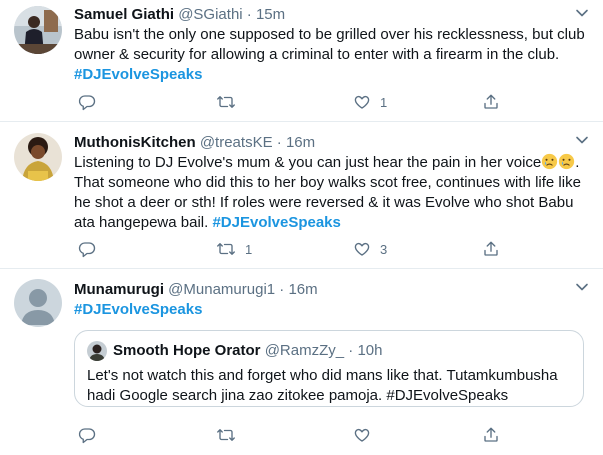  I want to click on timestamp: 10h, so click(369, 350).